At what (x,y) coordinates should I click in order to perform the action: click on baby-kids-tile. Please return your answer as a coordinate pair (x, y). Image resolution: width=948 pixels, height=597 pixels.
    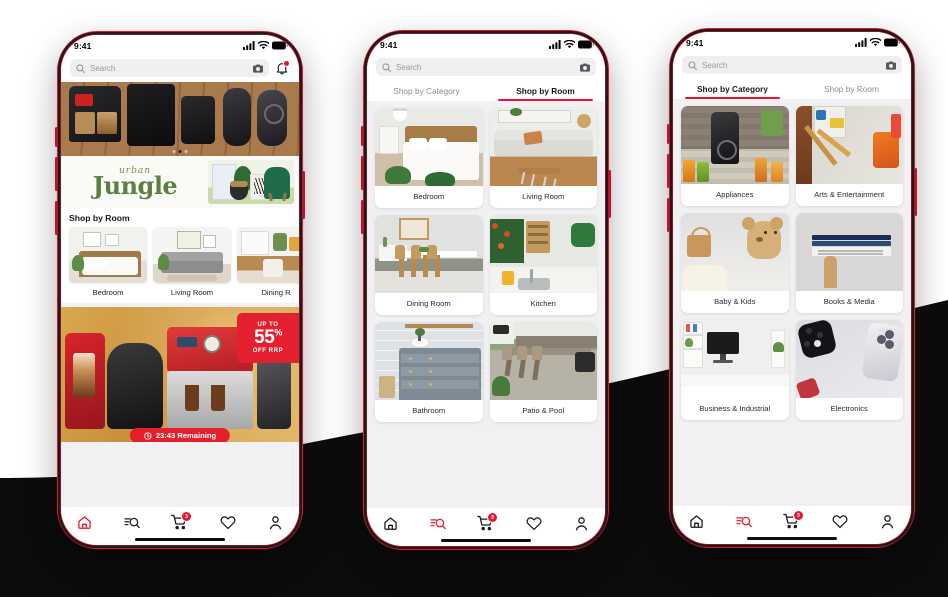
    Looking at the image, I should click on (735, 252).